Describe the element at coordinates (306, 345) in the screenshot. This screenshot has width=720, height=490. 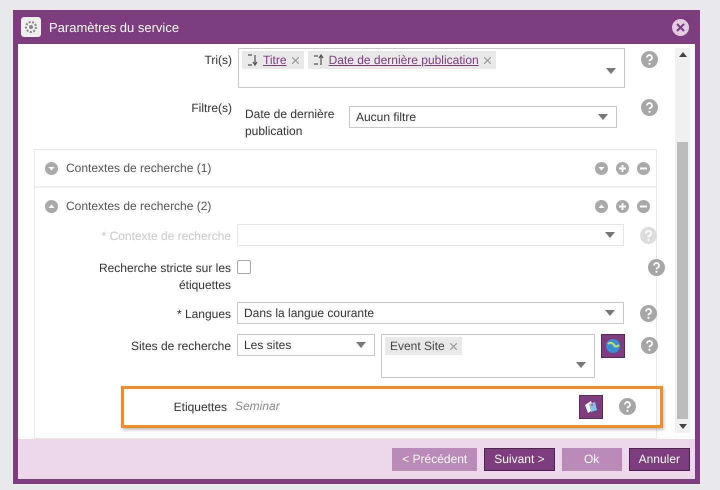
I see `sites-select: Les sites` at that location.